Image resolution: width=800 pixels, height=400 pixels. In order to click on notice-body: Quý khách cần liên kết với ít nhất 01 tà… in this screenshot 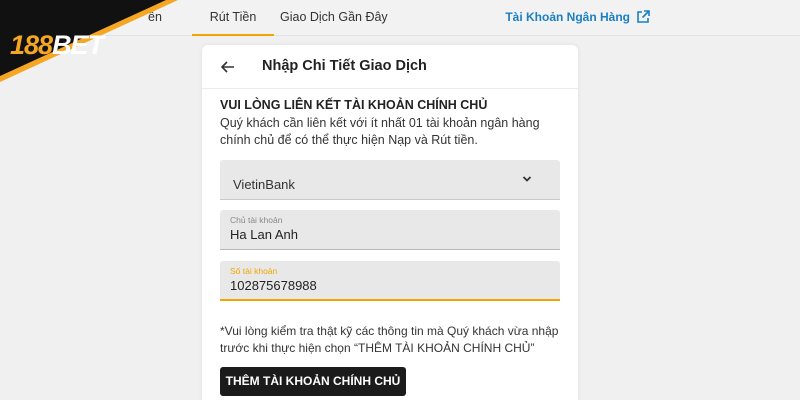, I will do `click(380, 131)`.